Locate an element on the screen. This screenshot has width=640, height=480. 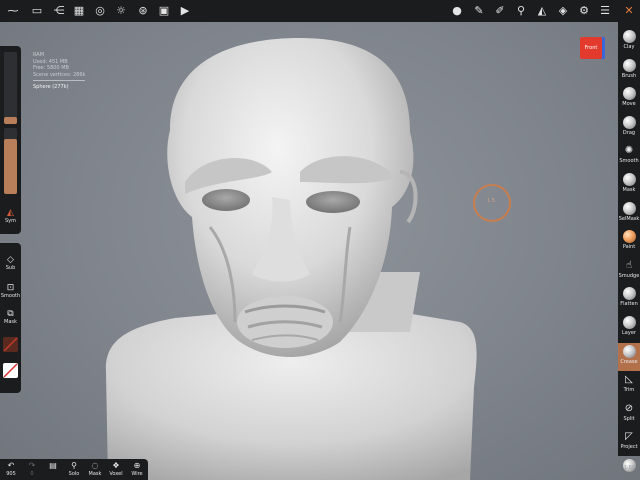
sym-tool: ◭ Sym is located at coordinates (10, 216).